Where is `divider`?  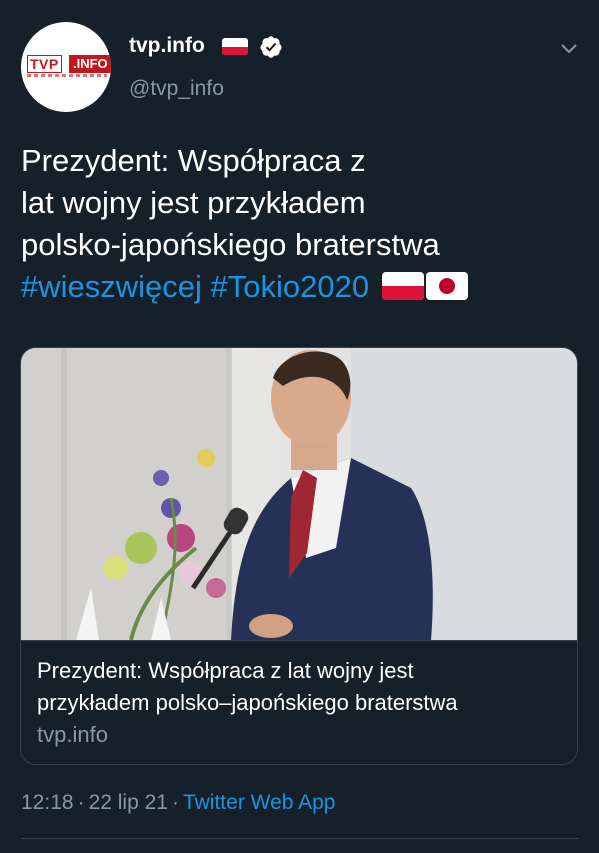 divider is located at coordinates (300, 838).